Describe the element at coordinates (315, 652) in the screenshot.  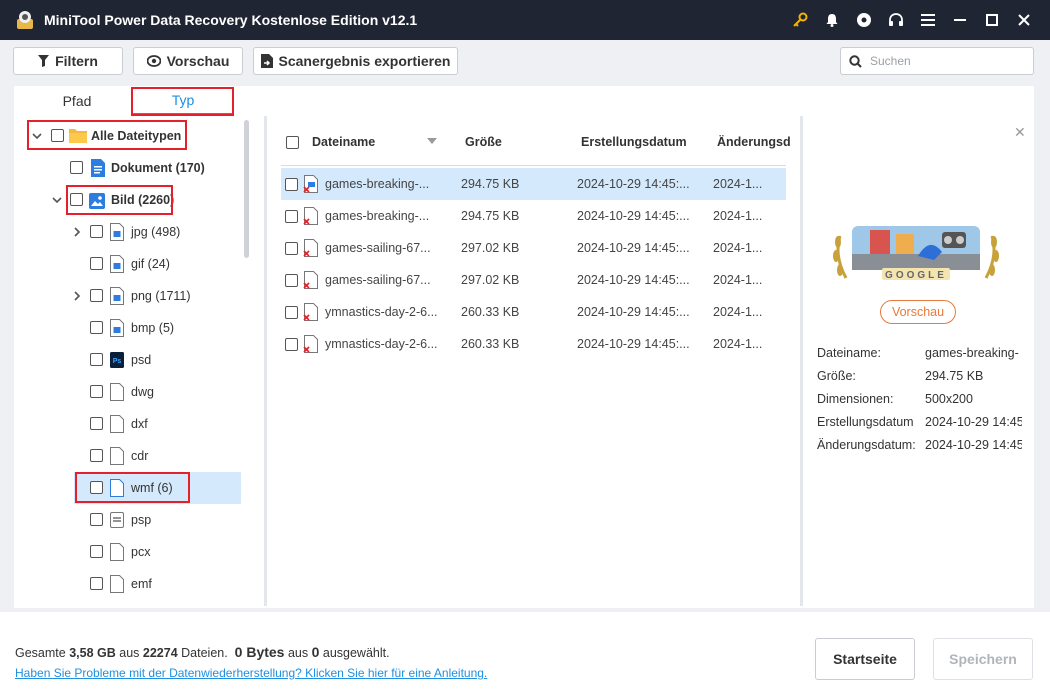
I see `selected-count: 0` at that location.